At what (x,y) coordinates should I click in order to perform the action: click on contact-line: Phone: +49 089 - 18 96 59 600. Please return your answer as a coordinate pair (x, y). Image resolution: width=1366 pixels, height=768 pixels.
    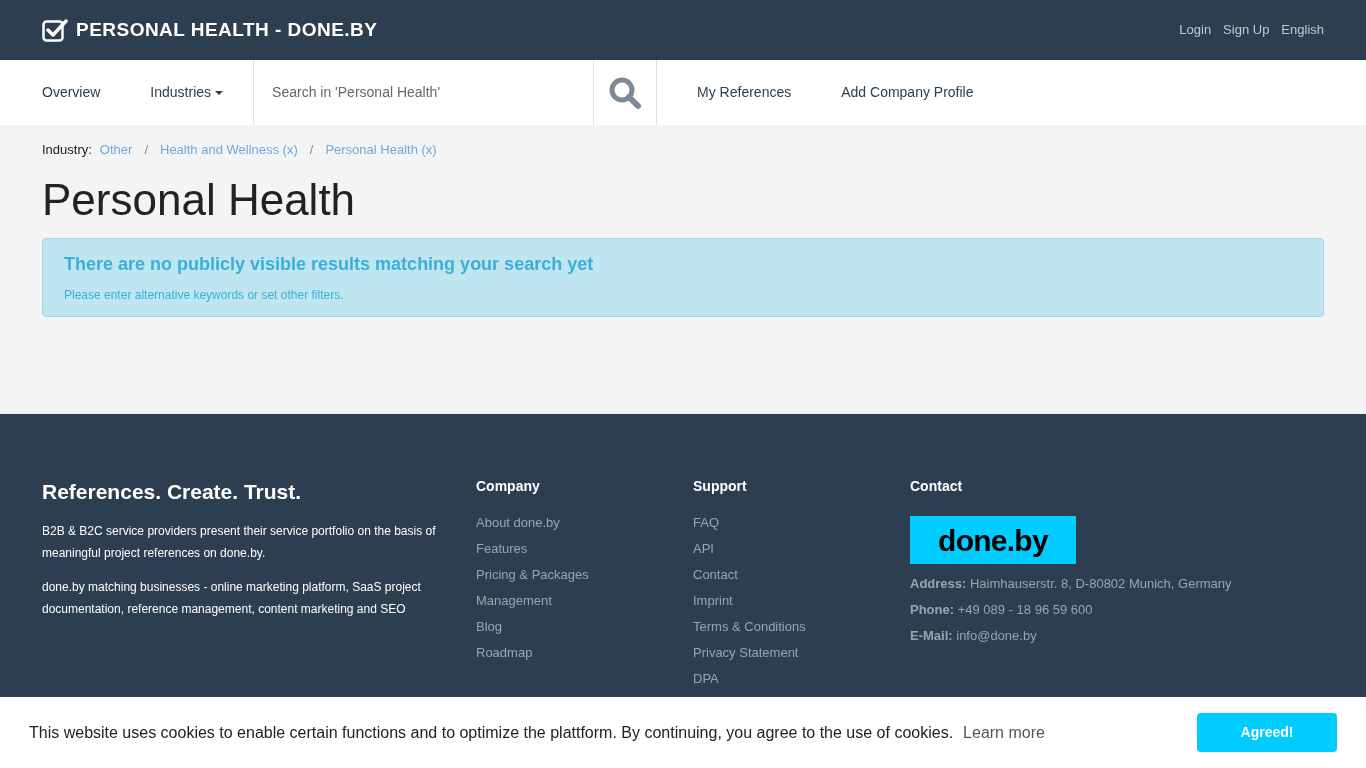
    Looking at the image, I should click on (1002, 610).